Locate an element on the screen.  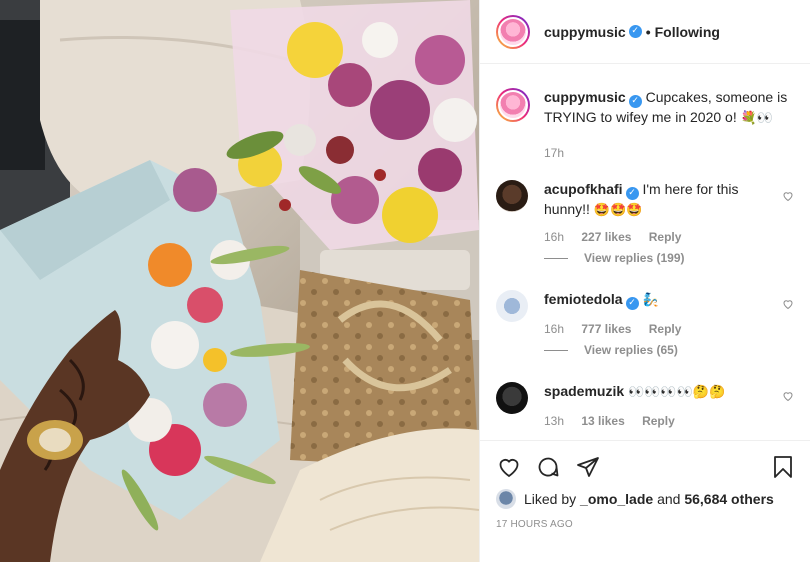
comment-likes: 227 likes is located at coordinates (606, 237).